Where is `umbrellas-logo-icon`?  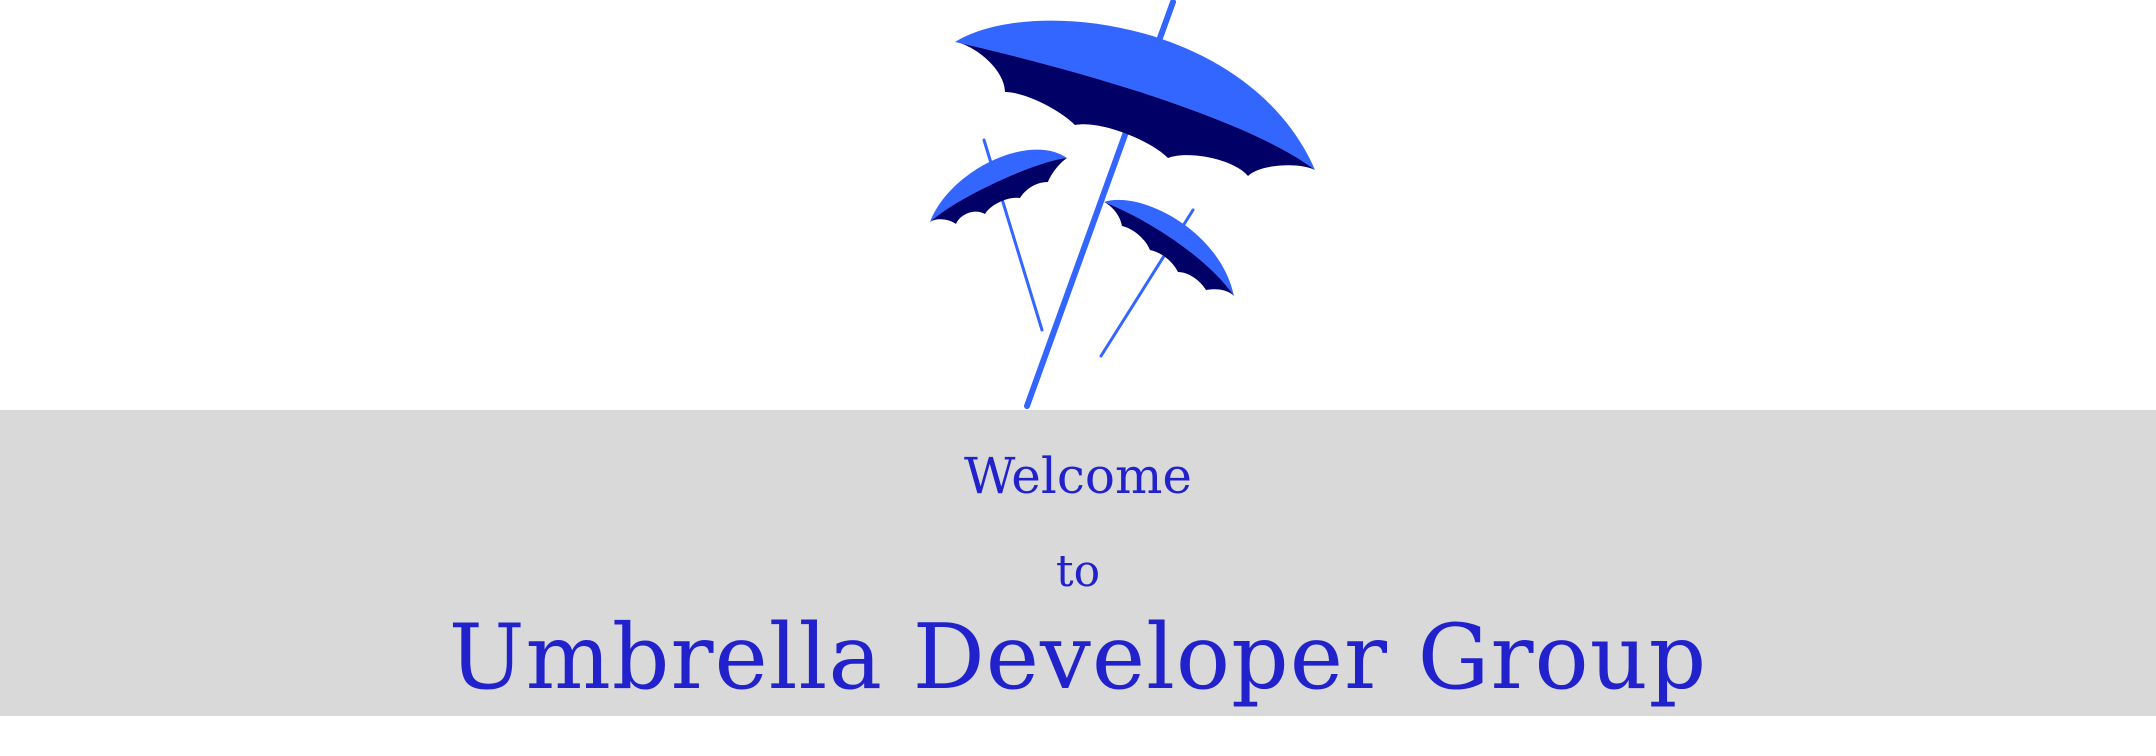 umbrellas-logo-icon is located at coordinates (1122, 204).